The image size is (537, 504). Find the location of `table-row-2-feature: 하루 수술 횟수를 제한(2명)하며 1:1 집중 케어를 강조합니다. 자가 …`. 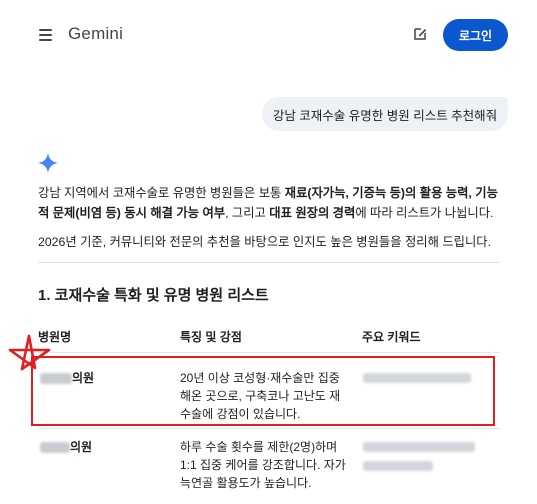

table-row-2-feature: 하루 수술 횟수를 제한(2명)하며 1:1 집중 케어를 강조합니다. 자가 … is located at coordinates (263, 465).